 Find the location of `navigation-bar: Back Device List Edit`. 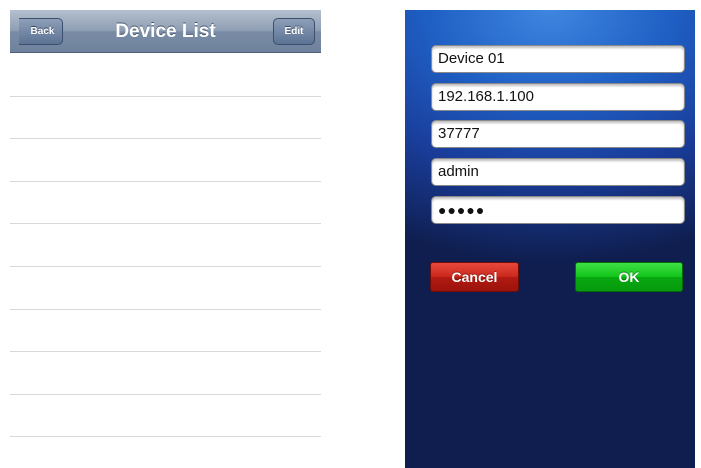

navigation-bar: Back Device List Edit is located at coordinates (165, 31).